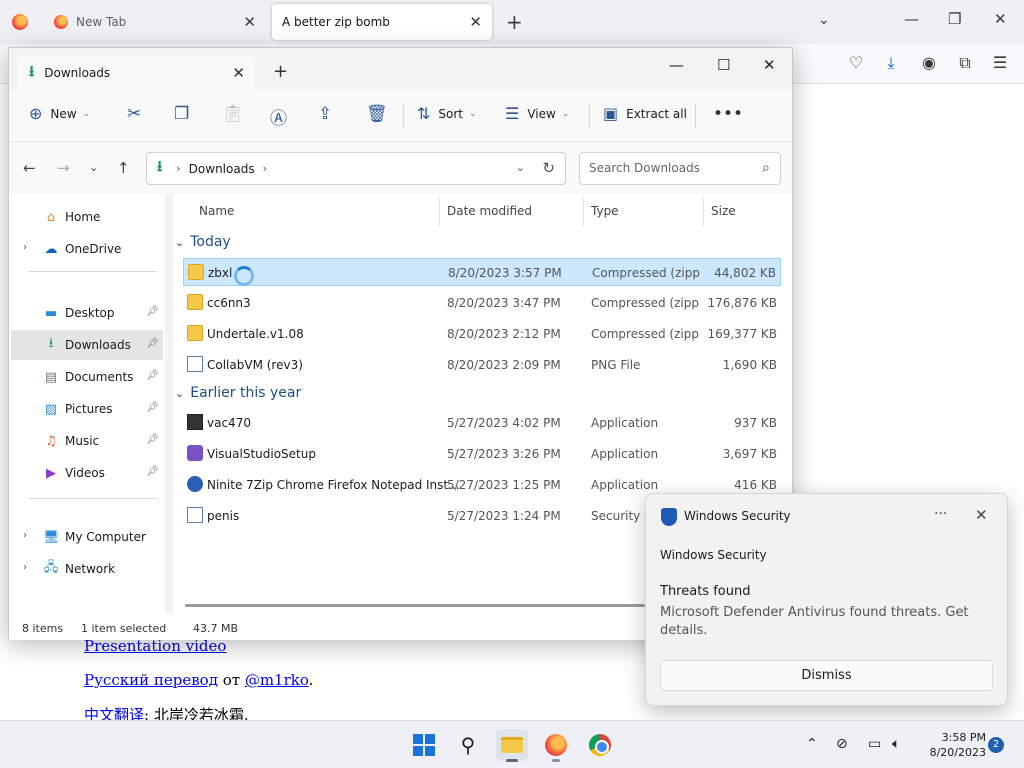 This screenshot has height=768, width=1024. Describe the element at coordinates (377, 114) in the screenshot. I see `delete-icon: 🗑︎` at that location.